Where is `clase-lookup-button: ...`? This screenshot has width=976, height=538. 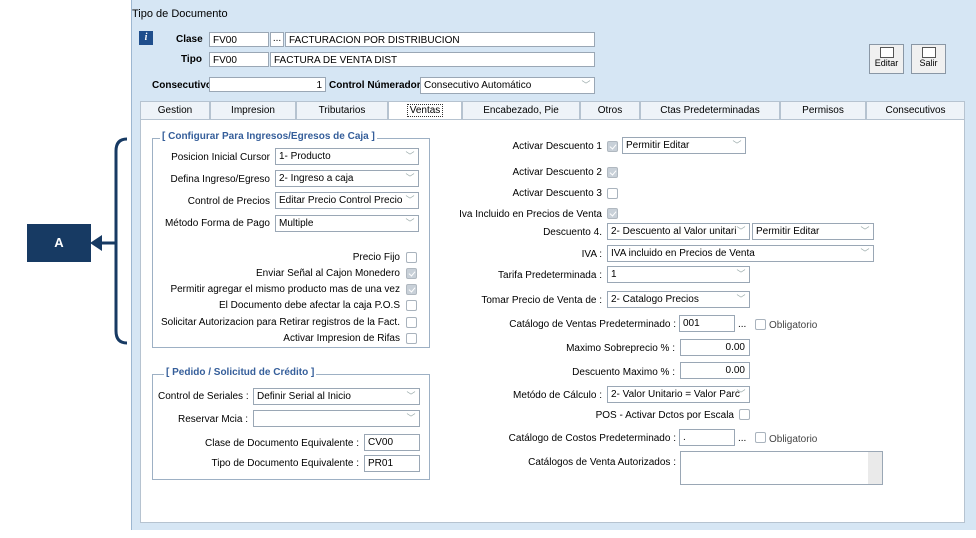
clase-lookup-button: ... is located at coordinates (277, 39).